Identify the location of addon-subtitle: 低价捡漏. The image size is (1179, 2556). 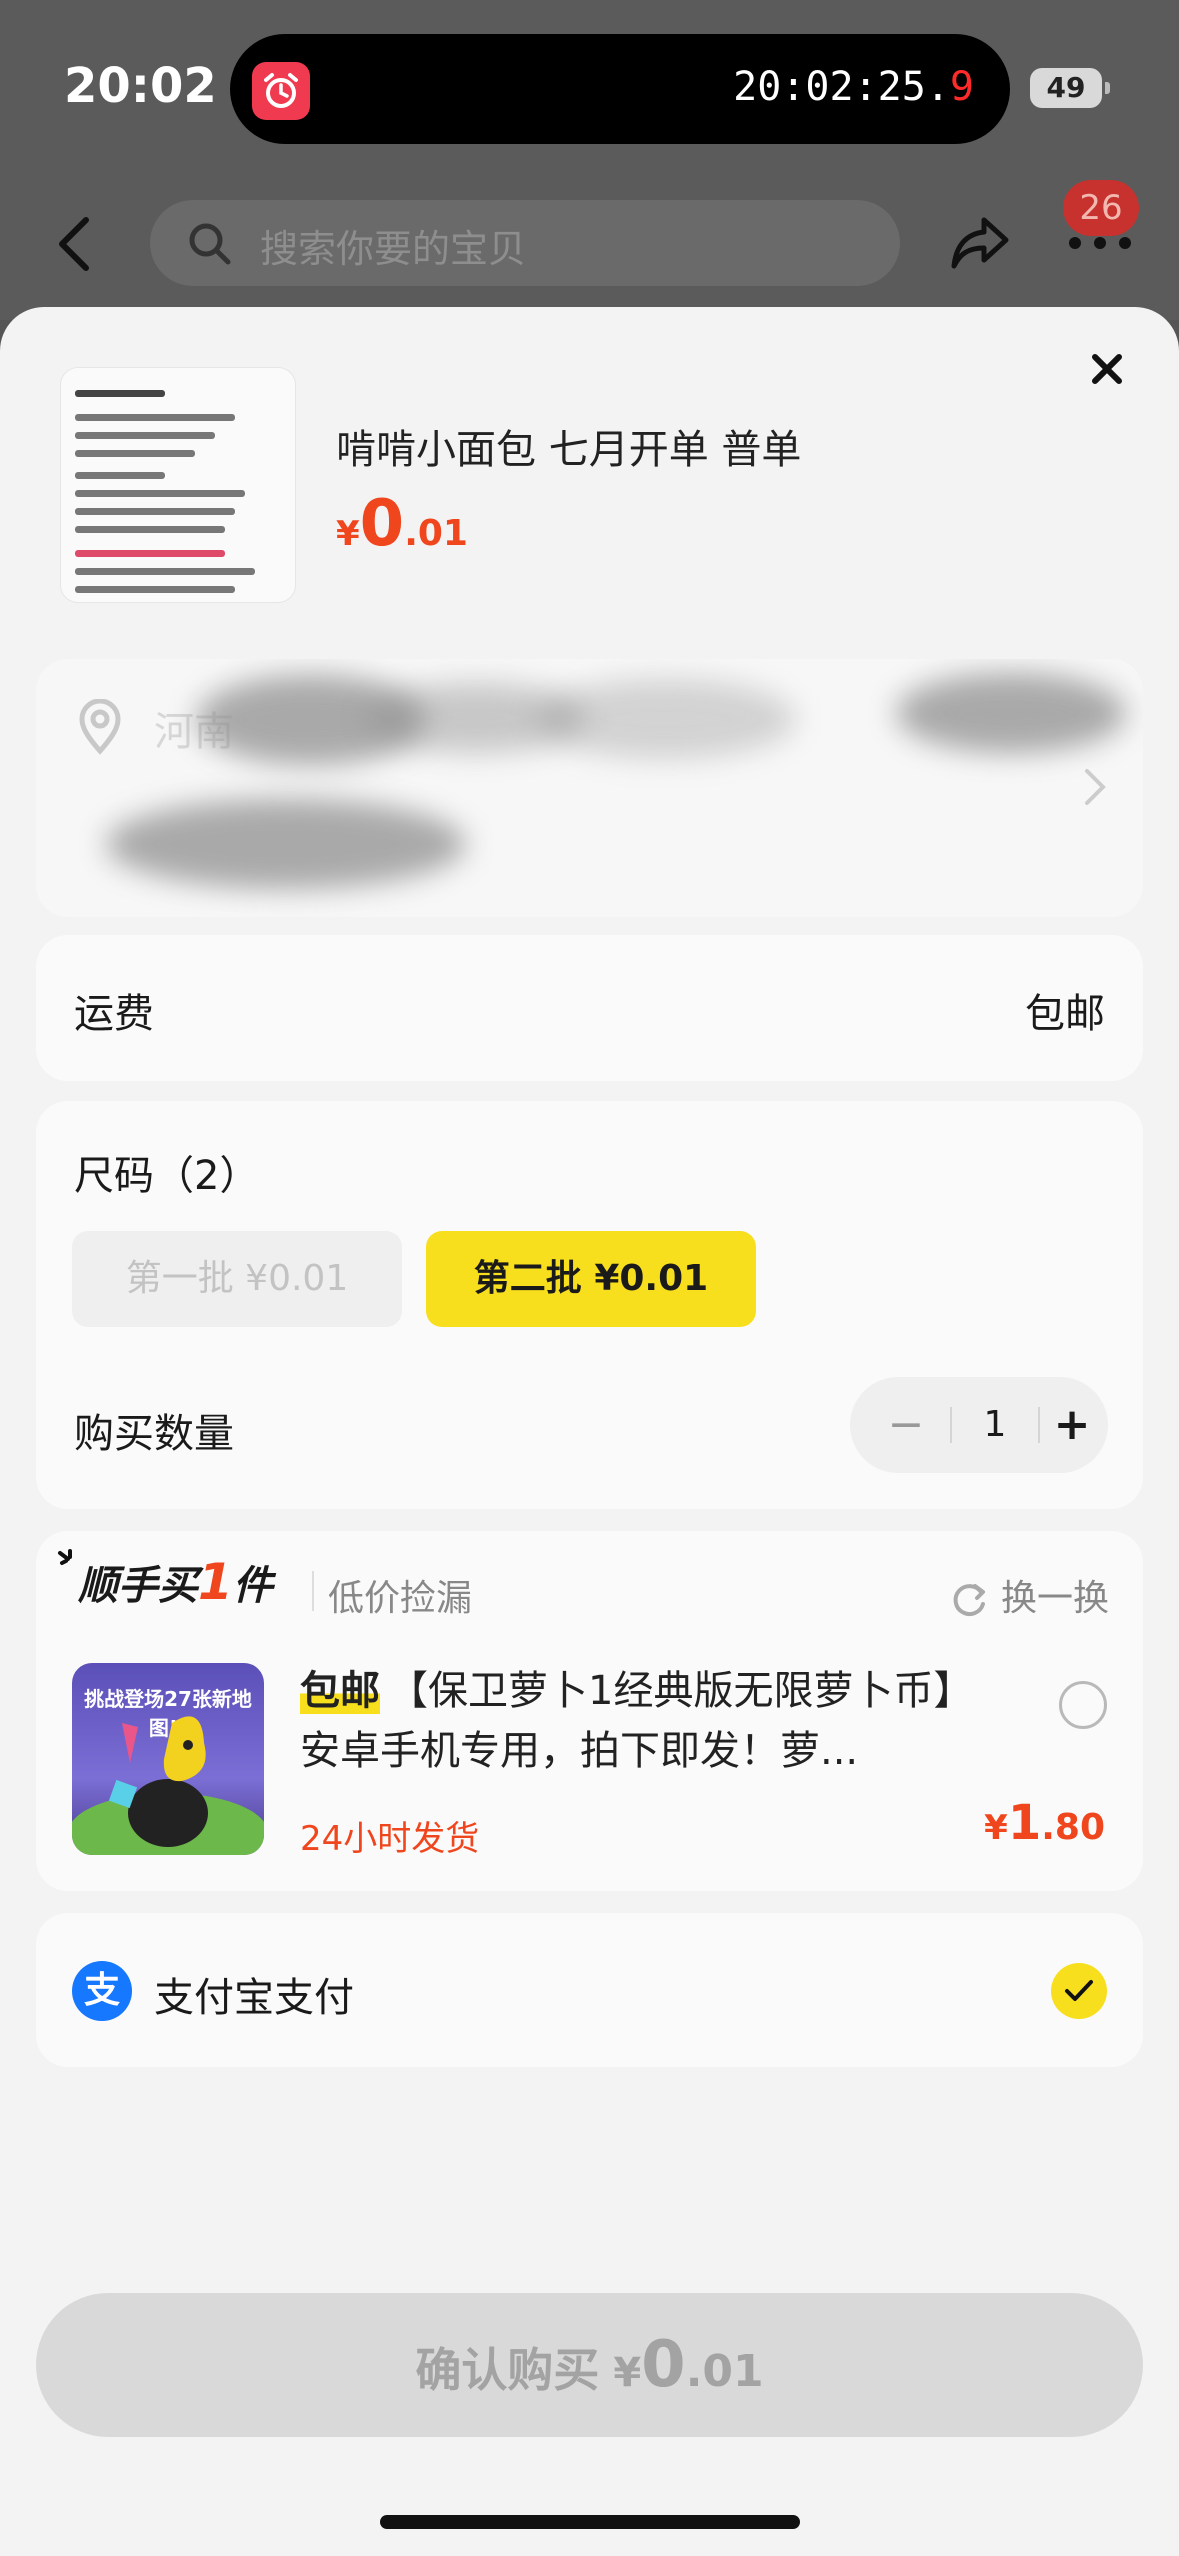
(400, 1598).